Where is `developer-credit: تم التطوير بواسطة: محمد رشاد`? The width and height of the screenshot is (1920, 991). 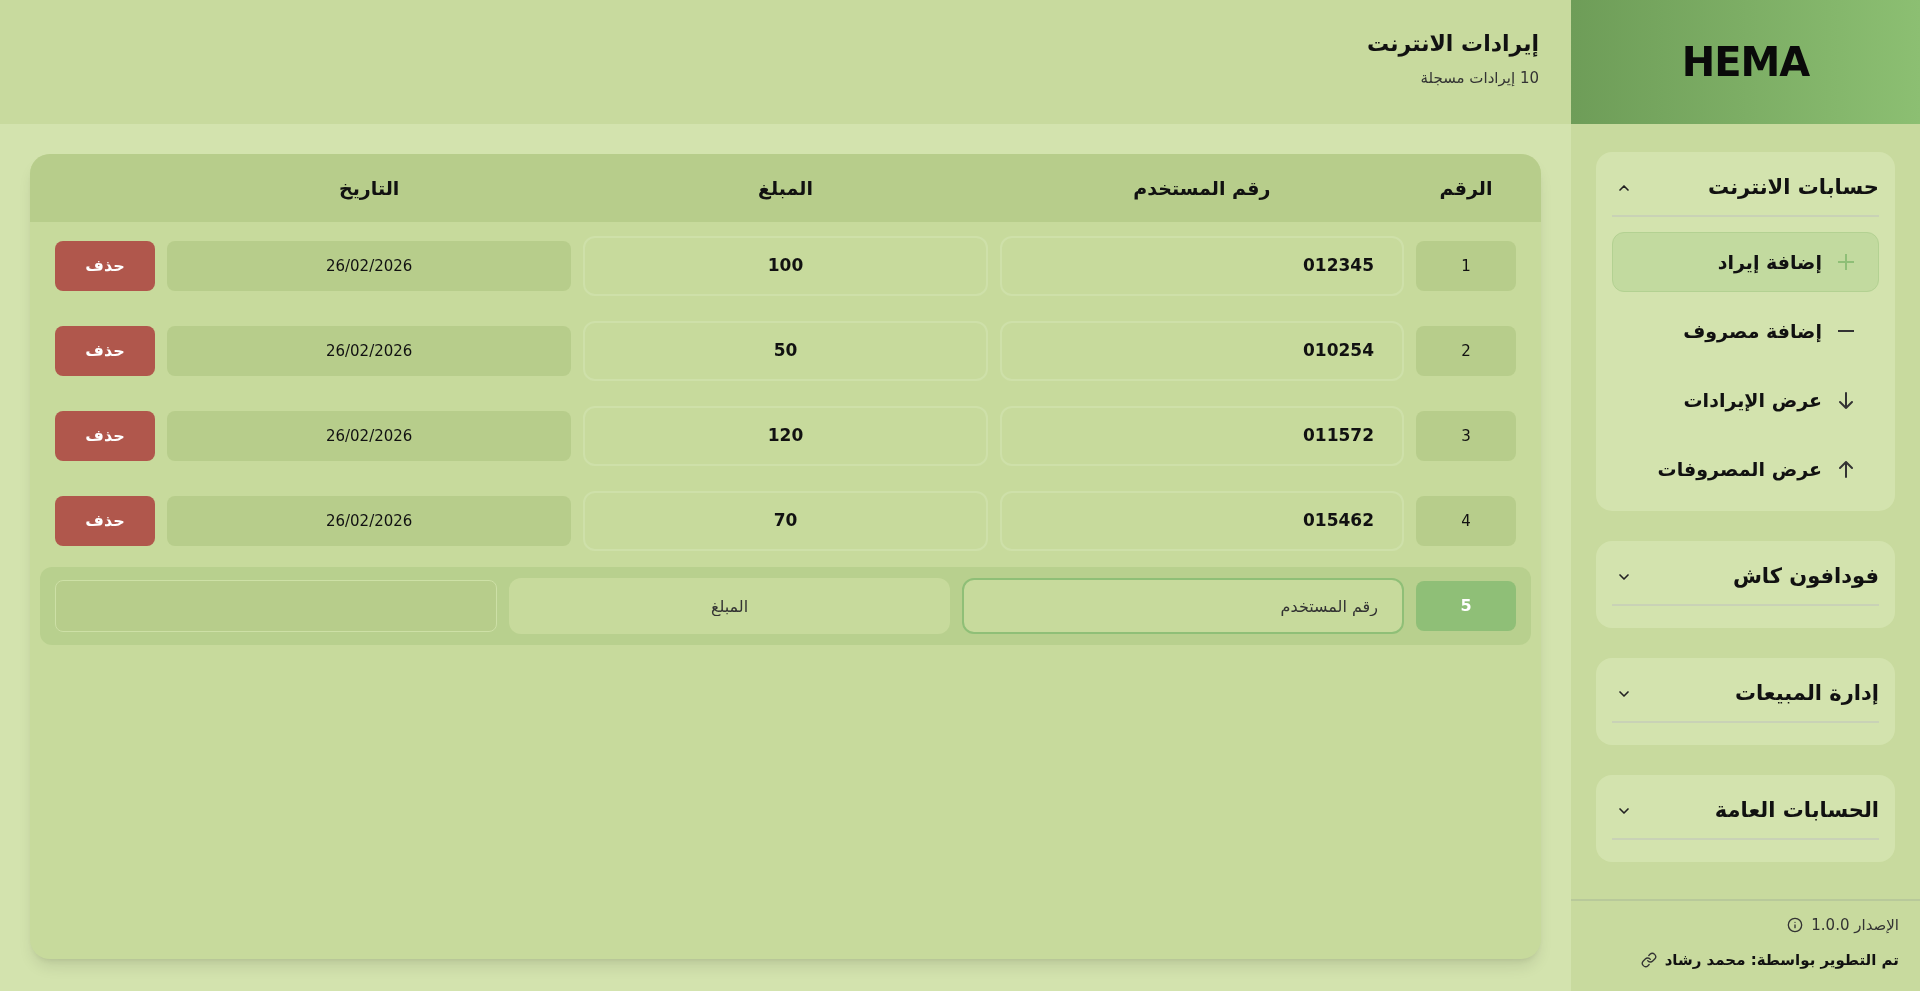 developer-credit: تم التطوير بواسطة: محمد رشاد is located at coordinates (1781, 960).